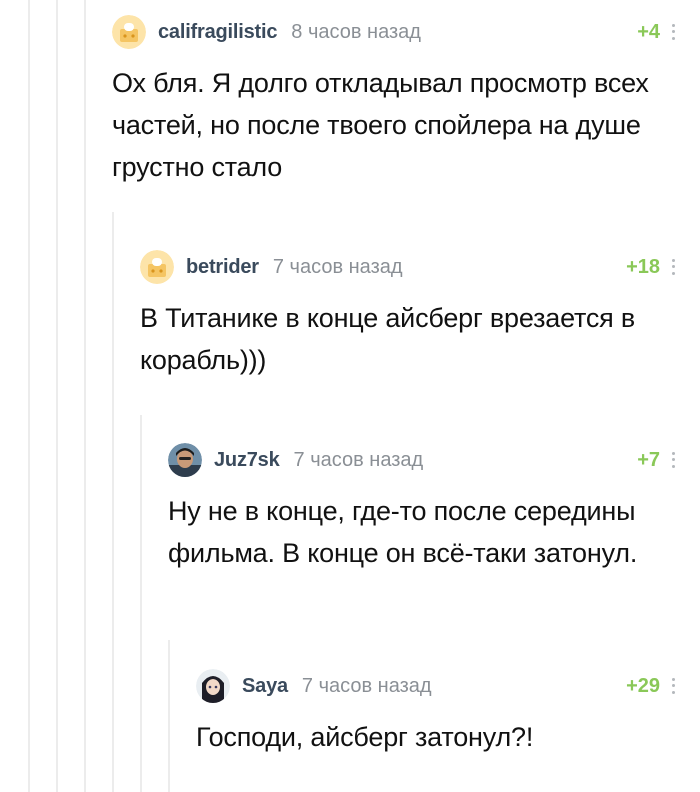 The height and width of the screenshot is (792, 700). I want to click on username: califragilistic, so click(217, 32).